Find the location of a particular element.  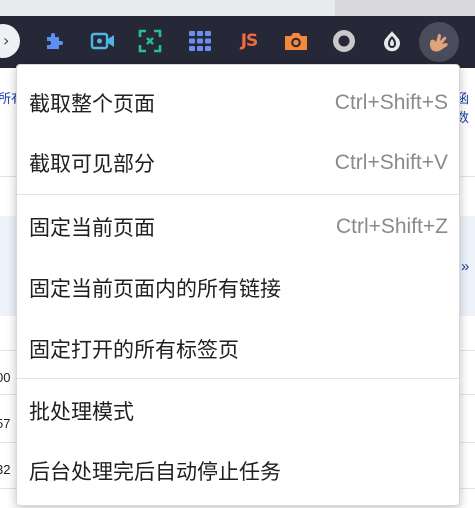

more-chevron: » is located at coordinates (465, 266).